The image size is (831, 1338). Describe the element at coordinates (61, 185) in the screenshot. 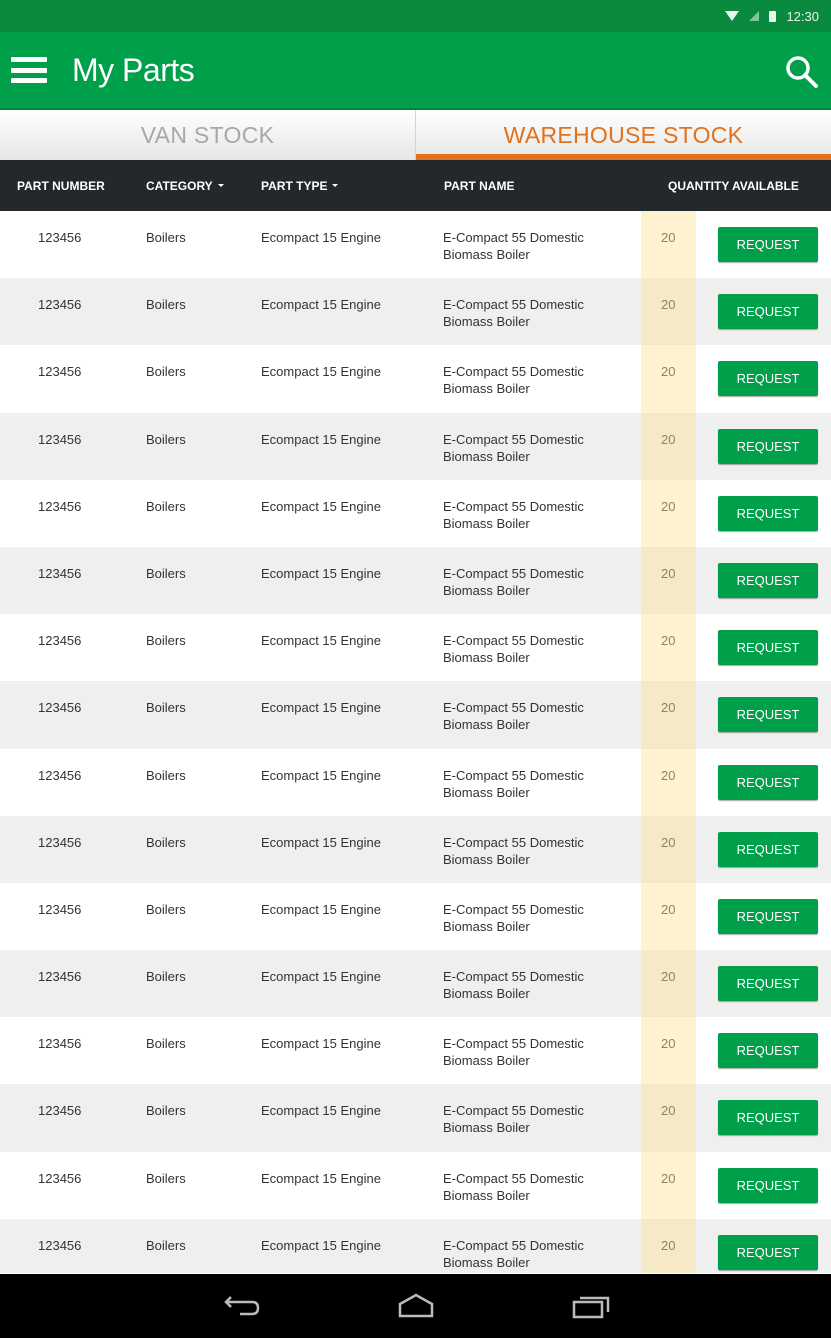

I see `column-label: PART NUMBER` at that location.